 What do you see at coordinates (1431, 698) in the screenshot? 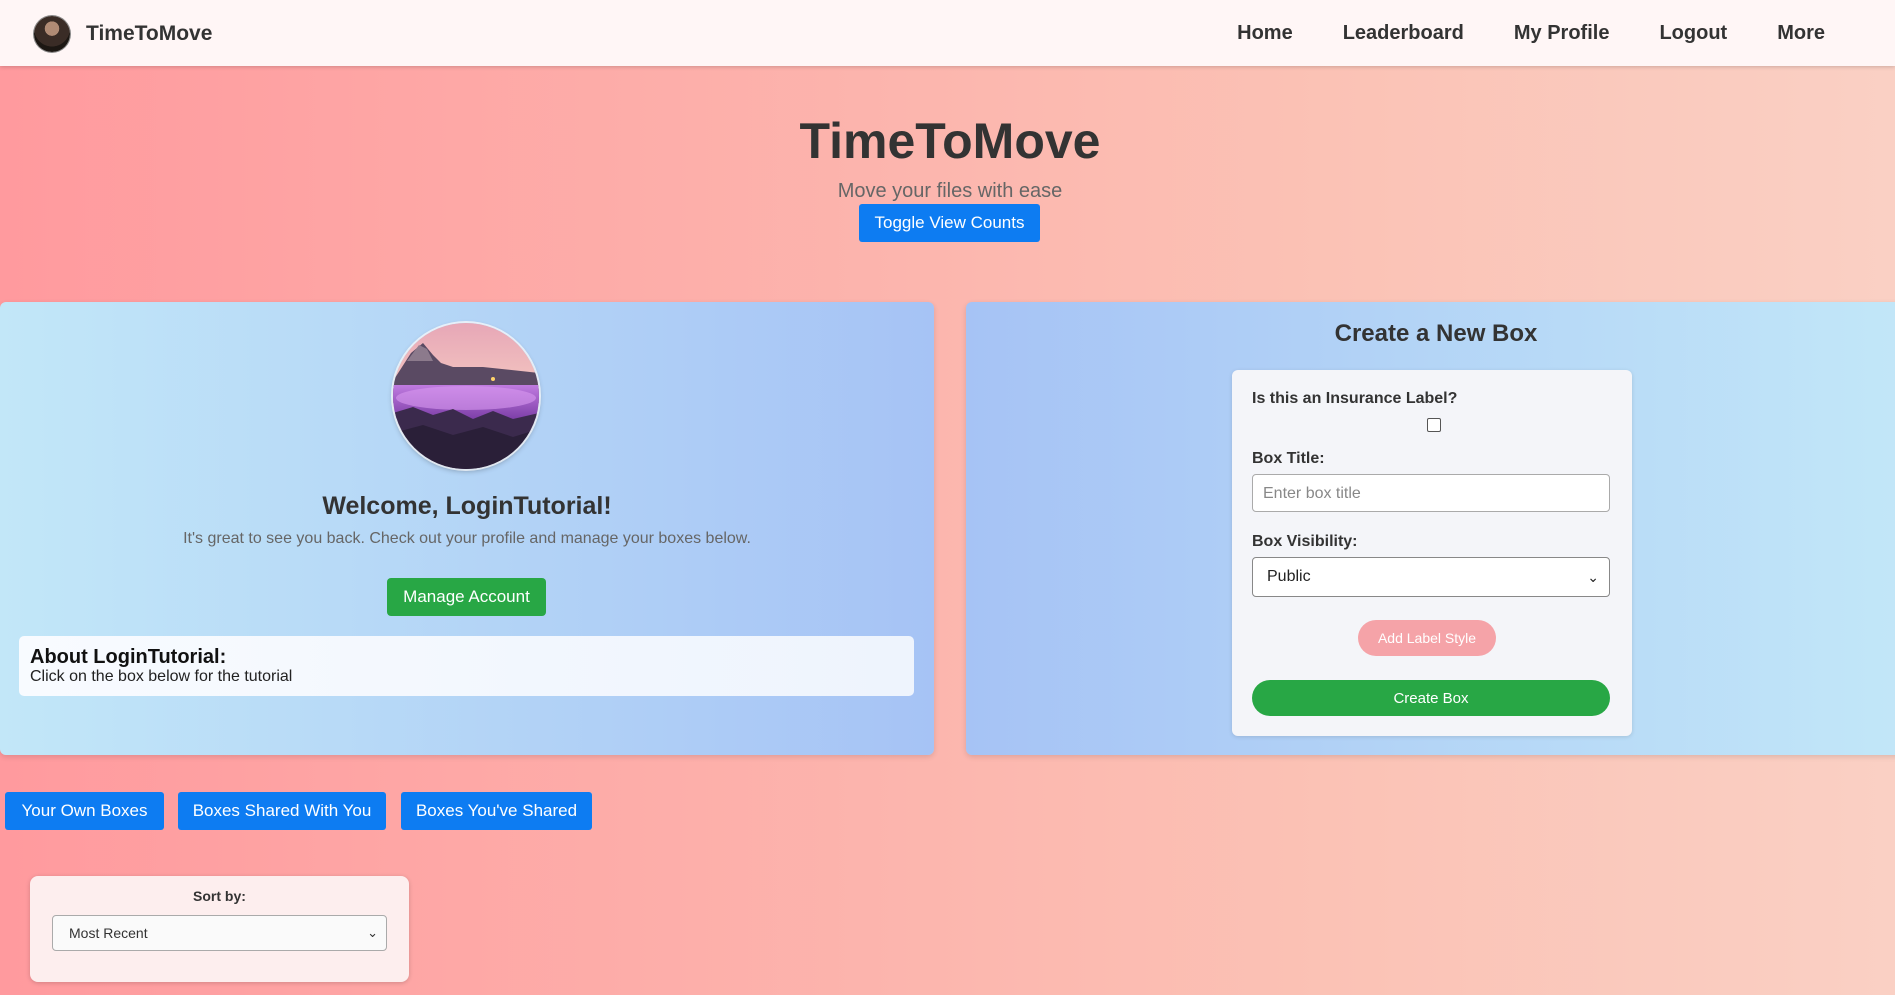
I see `create-box-button: Create Box` at bounding box center [1431, 698].